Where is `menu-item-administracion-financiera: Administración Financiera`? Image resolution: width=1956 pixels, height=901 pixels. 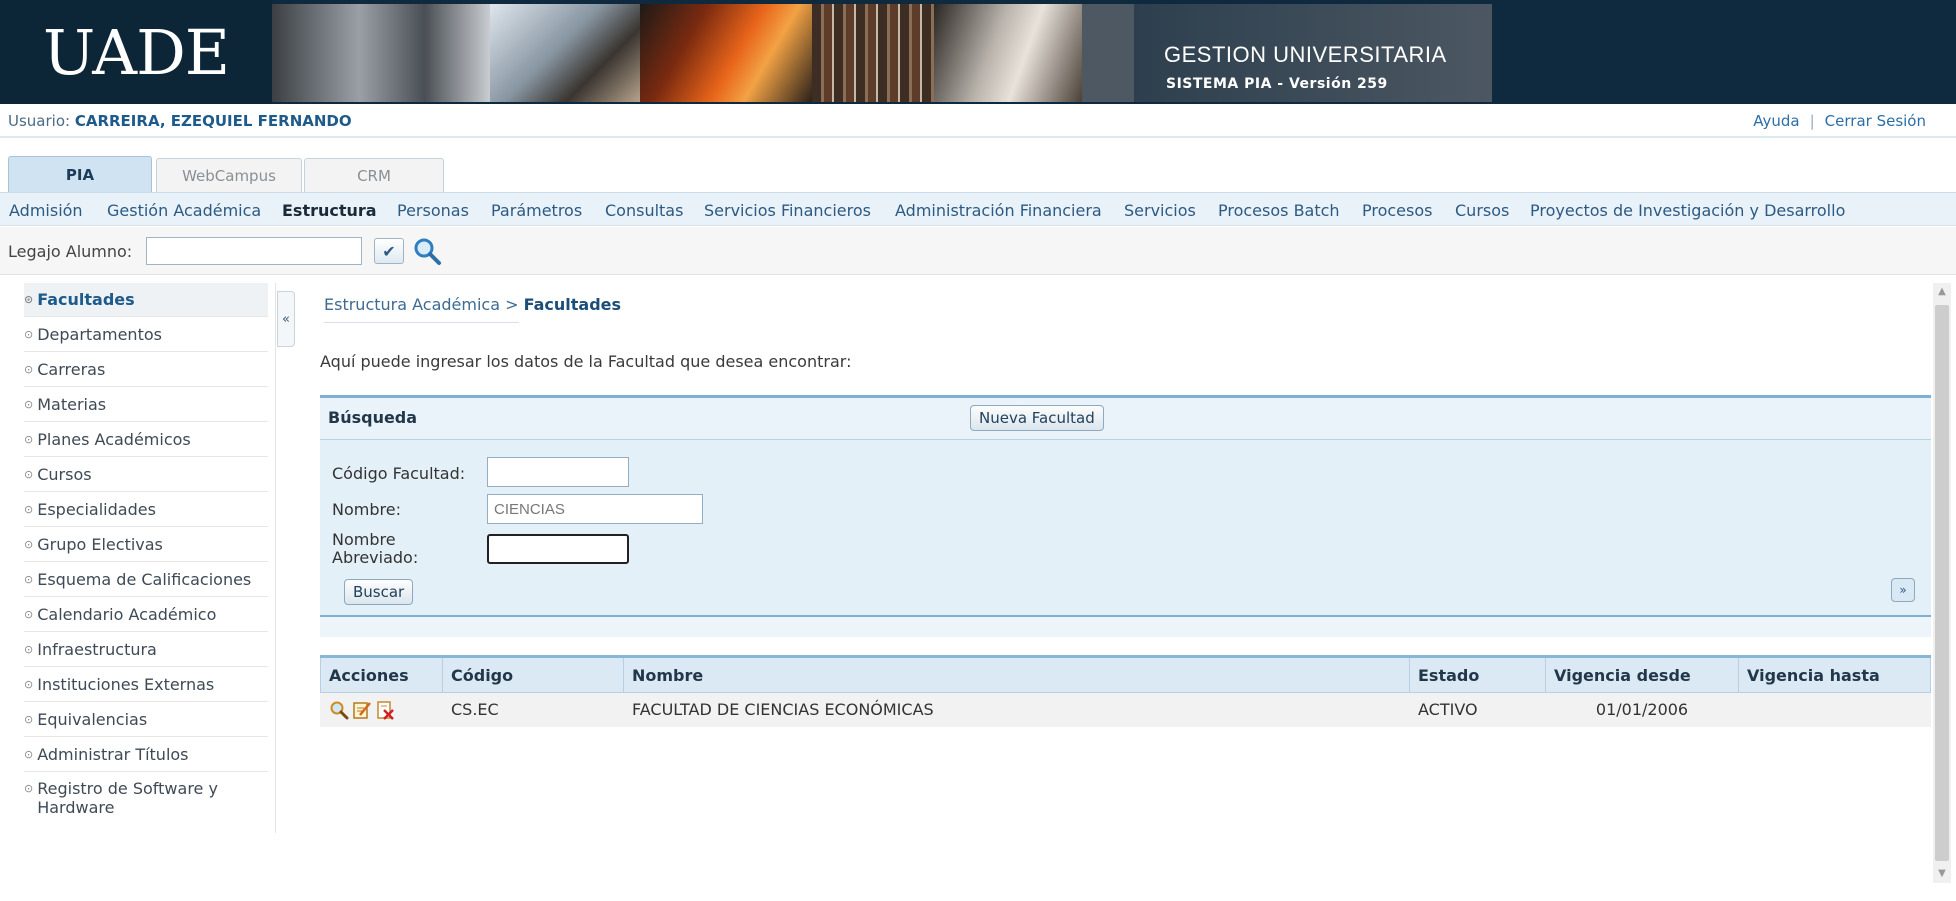 menu-item-administracion-financiera: Administración Financiera is located at coordinates (998, 210).